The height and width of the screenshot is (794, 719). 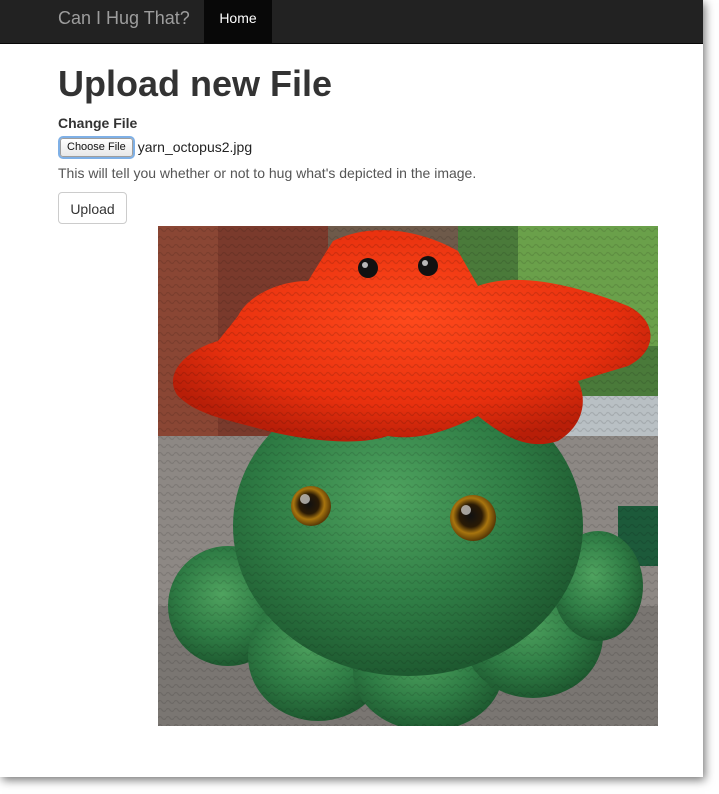 I want to click on navbar-brand: Can I Hug That?, so click(x=124, y=21).